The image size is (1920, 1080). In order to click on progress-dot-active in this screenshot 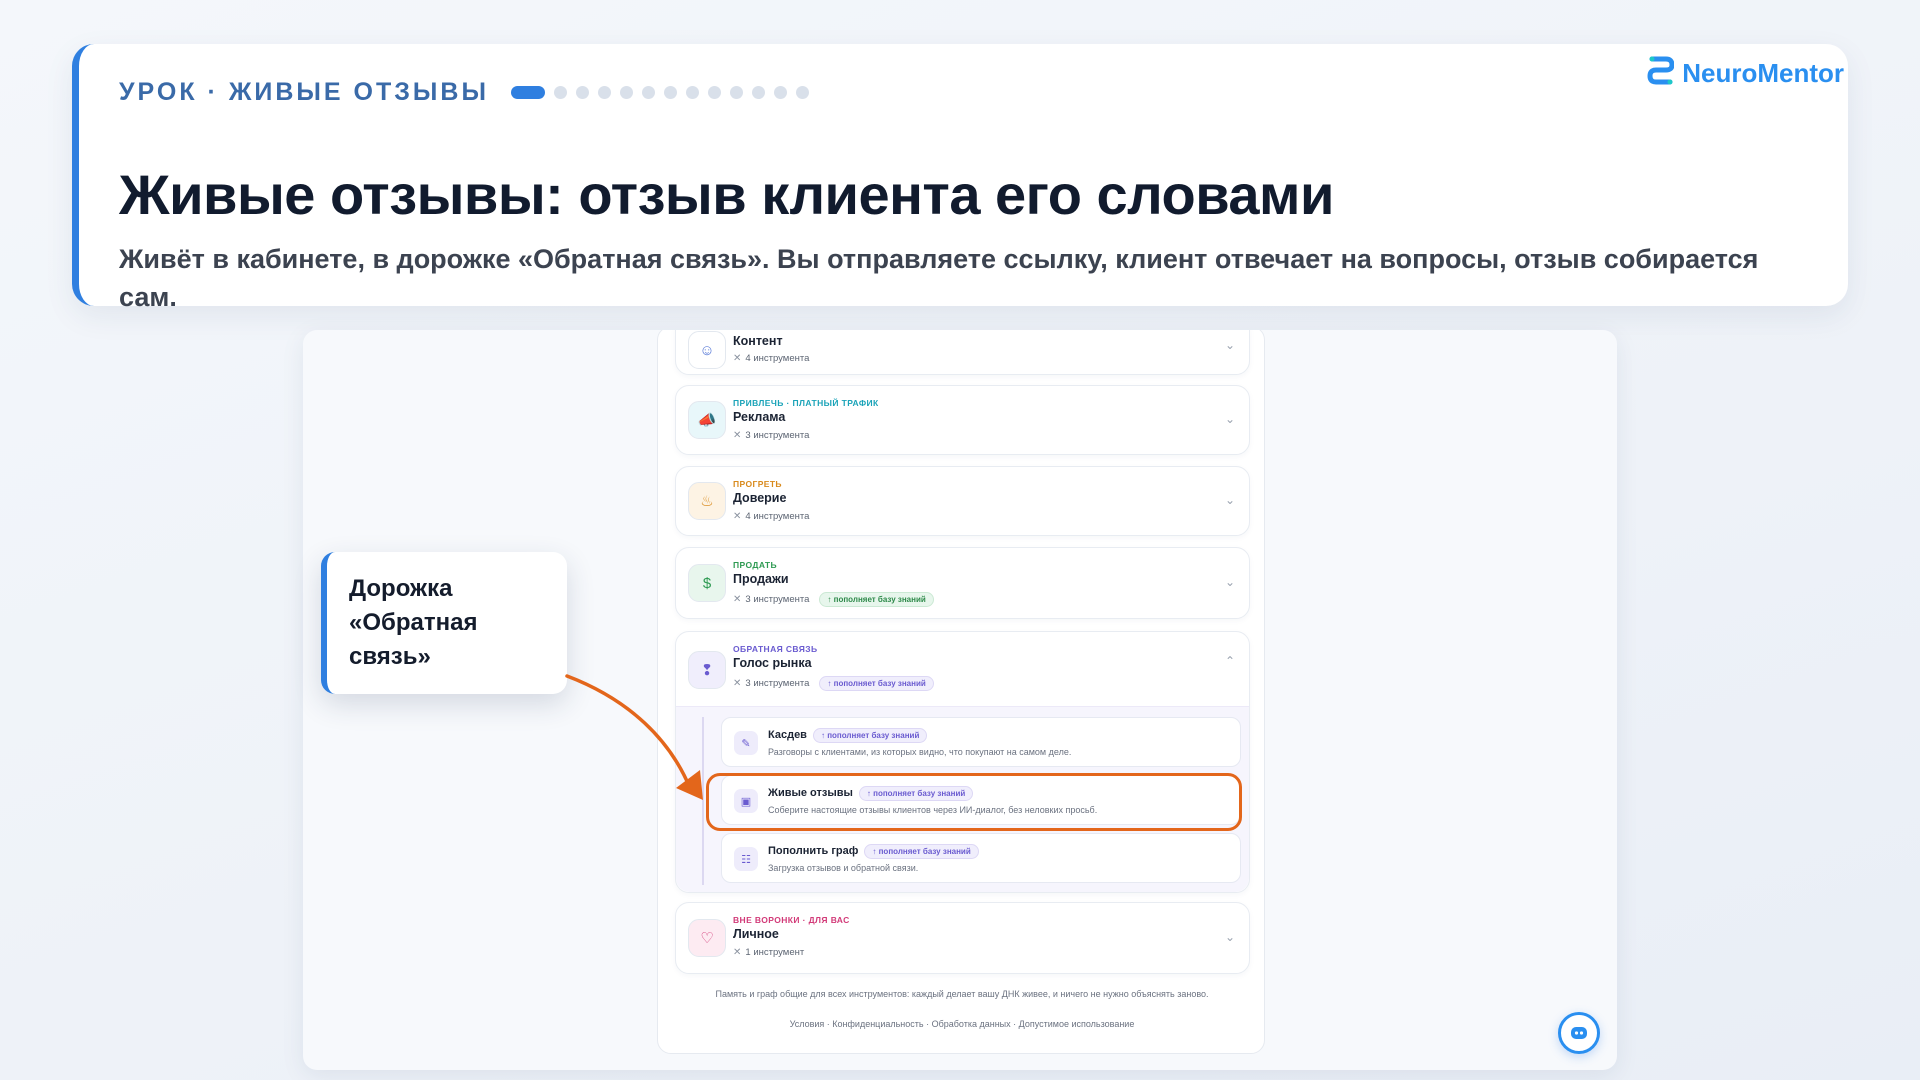, I will do `click(527, 92)`.